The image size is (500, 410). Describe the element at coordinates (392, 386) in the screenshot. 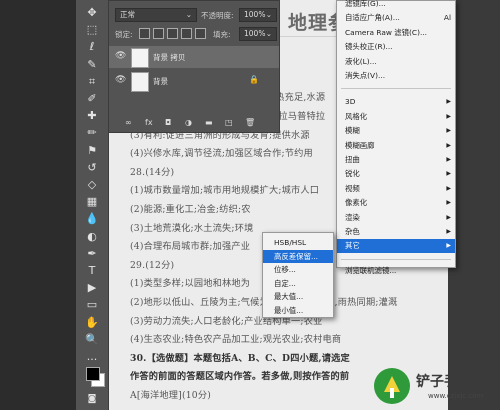

I see `watermark-logo-icon` at that location.